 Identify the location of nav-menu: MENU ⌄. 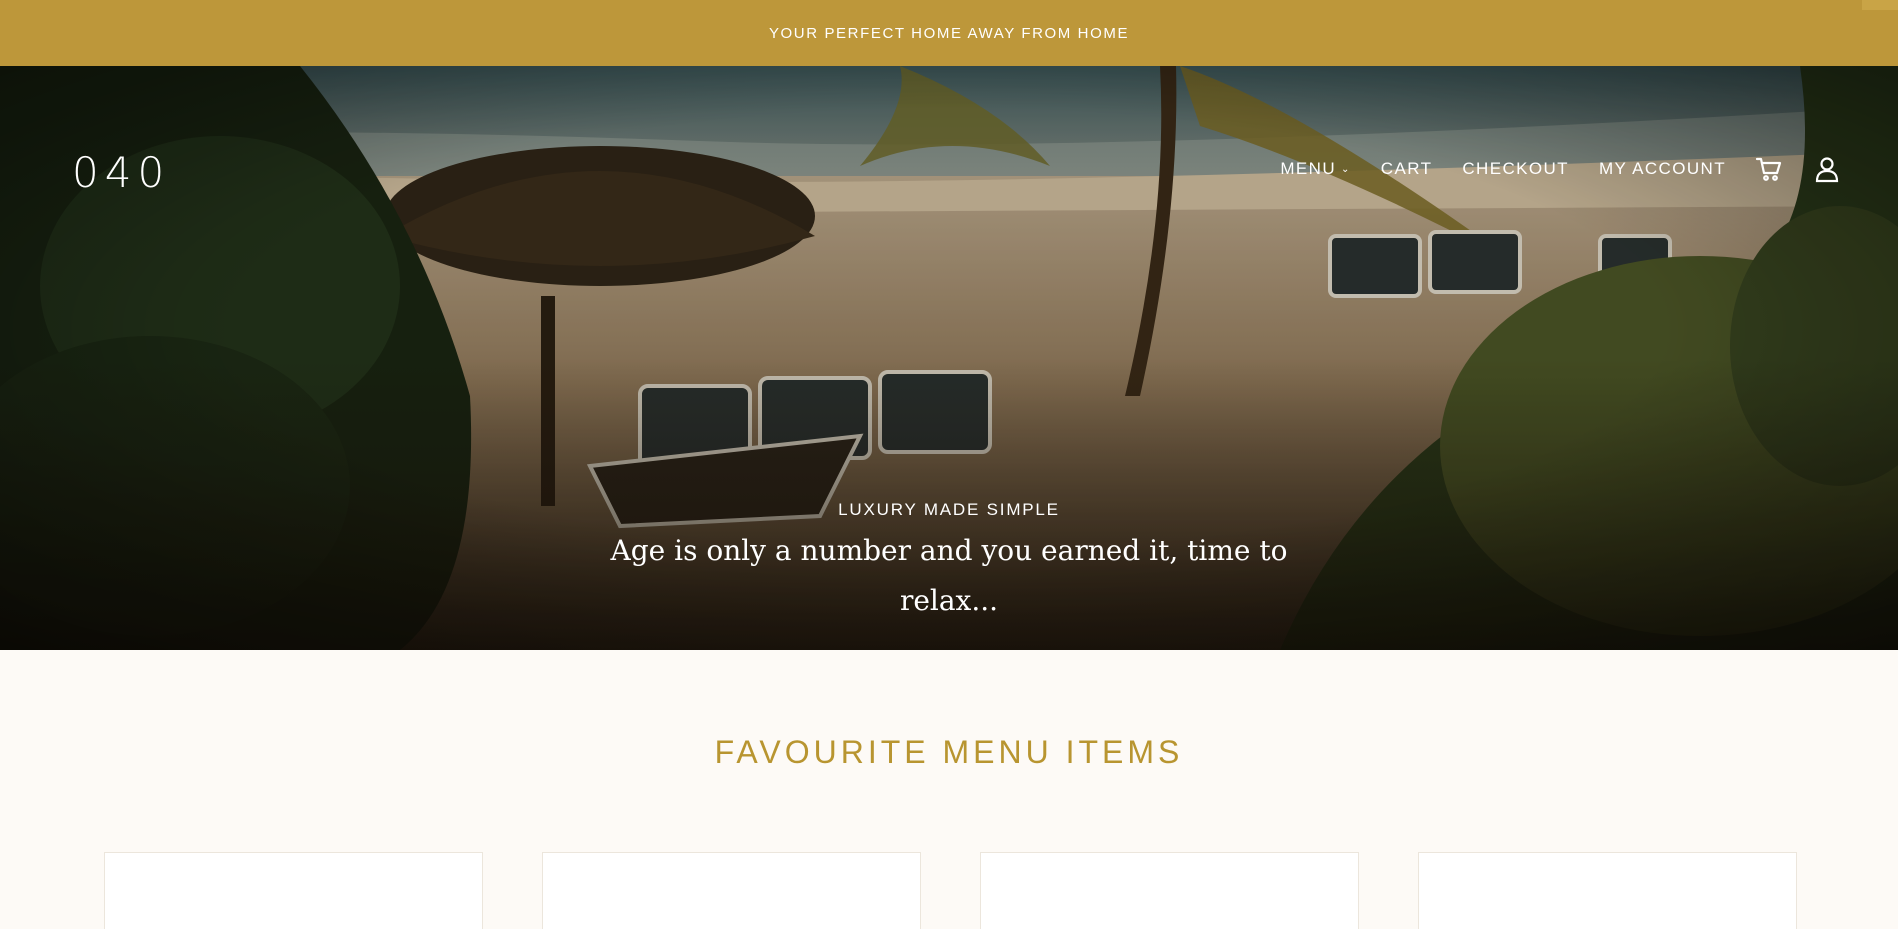
(1315, 169).